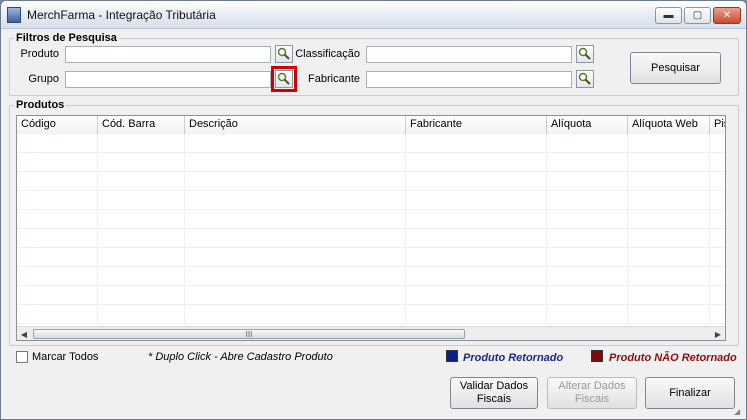 The height and width of the screenshot is (420, 747). What do you see at coordinates (718, 333) in the screenshot?
I see `scroll-right-icon: ▶` at bounding box center [718, 333].